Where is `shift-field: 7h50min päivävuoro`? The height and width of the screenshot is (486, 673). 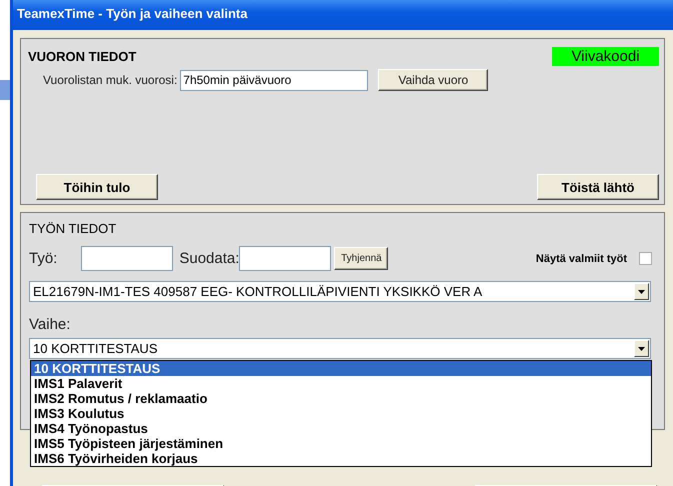 shift-field: 7h50min päivävuoro is located at coordinates (274, 80).